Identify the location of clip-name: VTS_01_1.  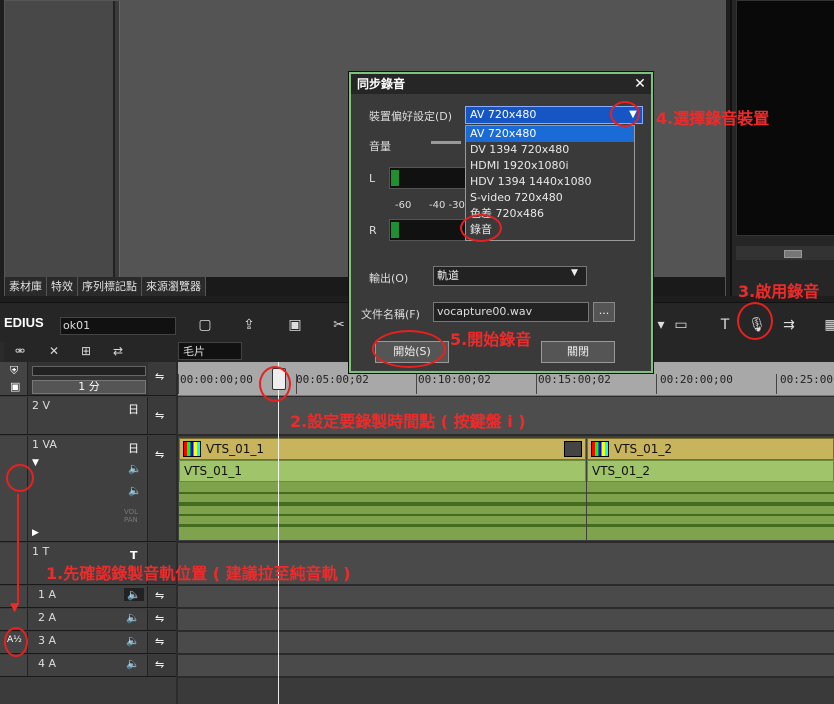
(213, 471).